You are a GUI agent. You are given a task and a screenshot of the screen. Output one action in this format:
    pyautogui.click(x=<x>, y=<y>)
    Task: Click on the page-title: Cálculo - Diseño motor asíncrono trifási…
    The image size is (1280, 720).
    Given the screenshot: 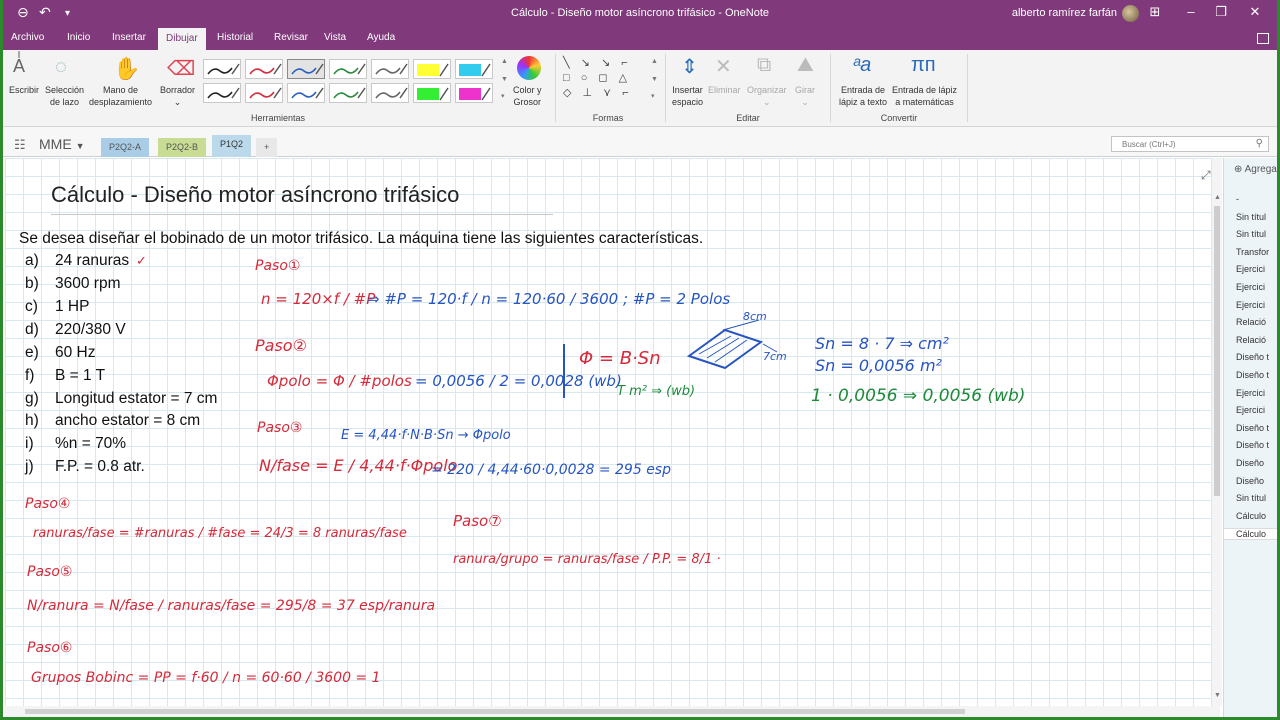 What is the action you would take?
    pyautogui.click(x=255, y=195)
    